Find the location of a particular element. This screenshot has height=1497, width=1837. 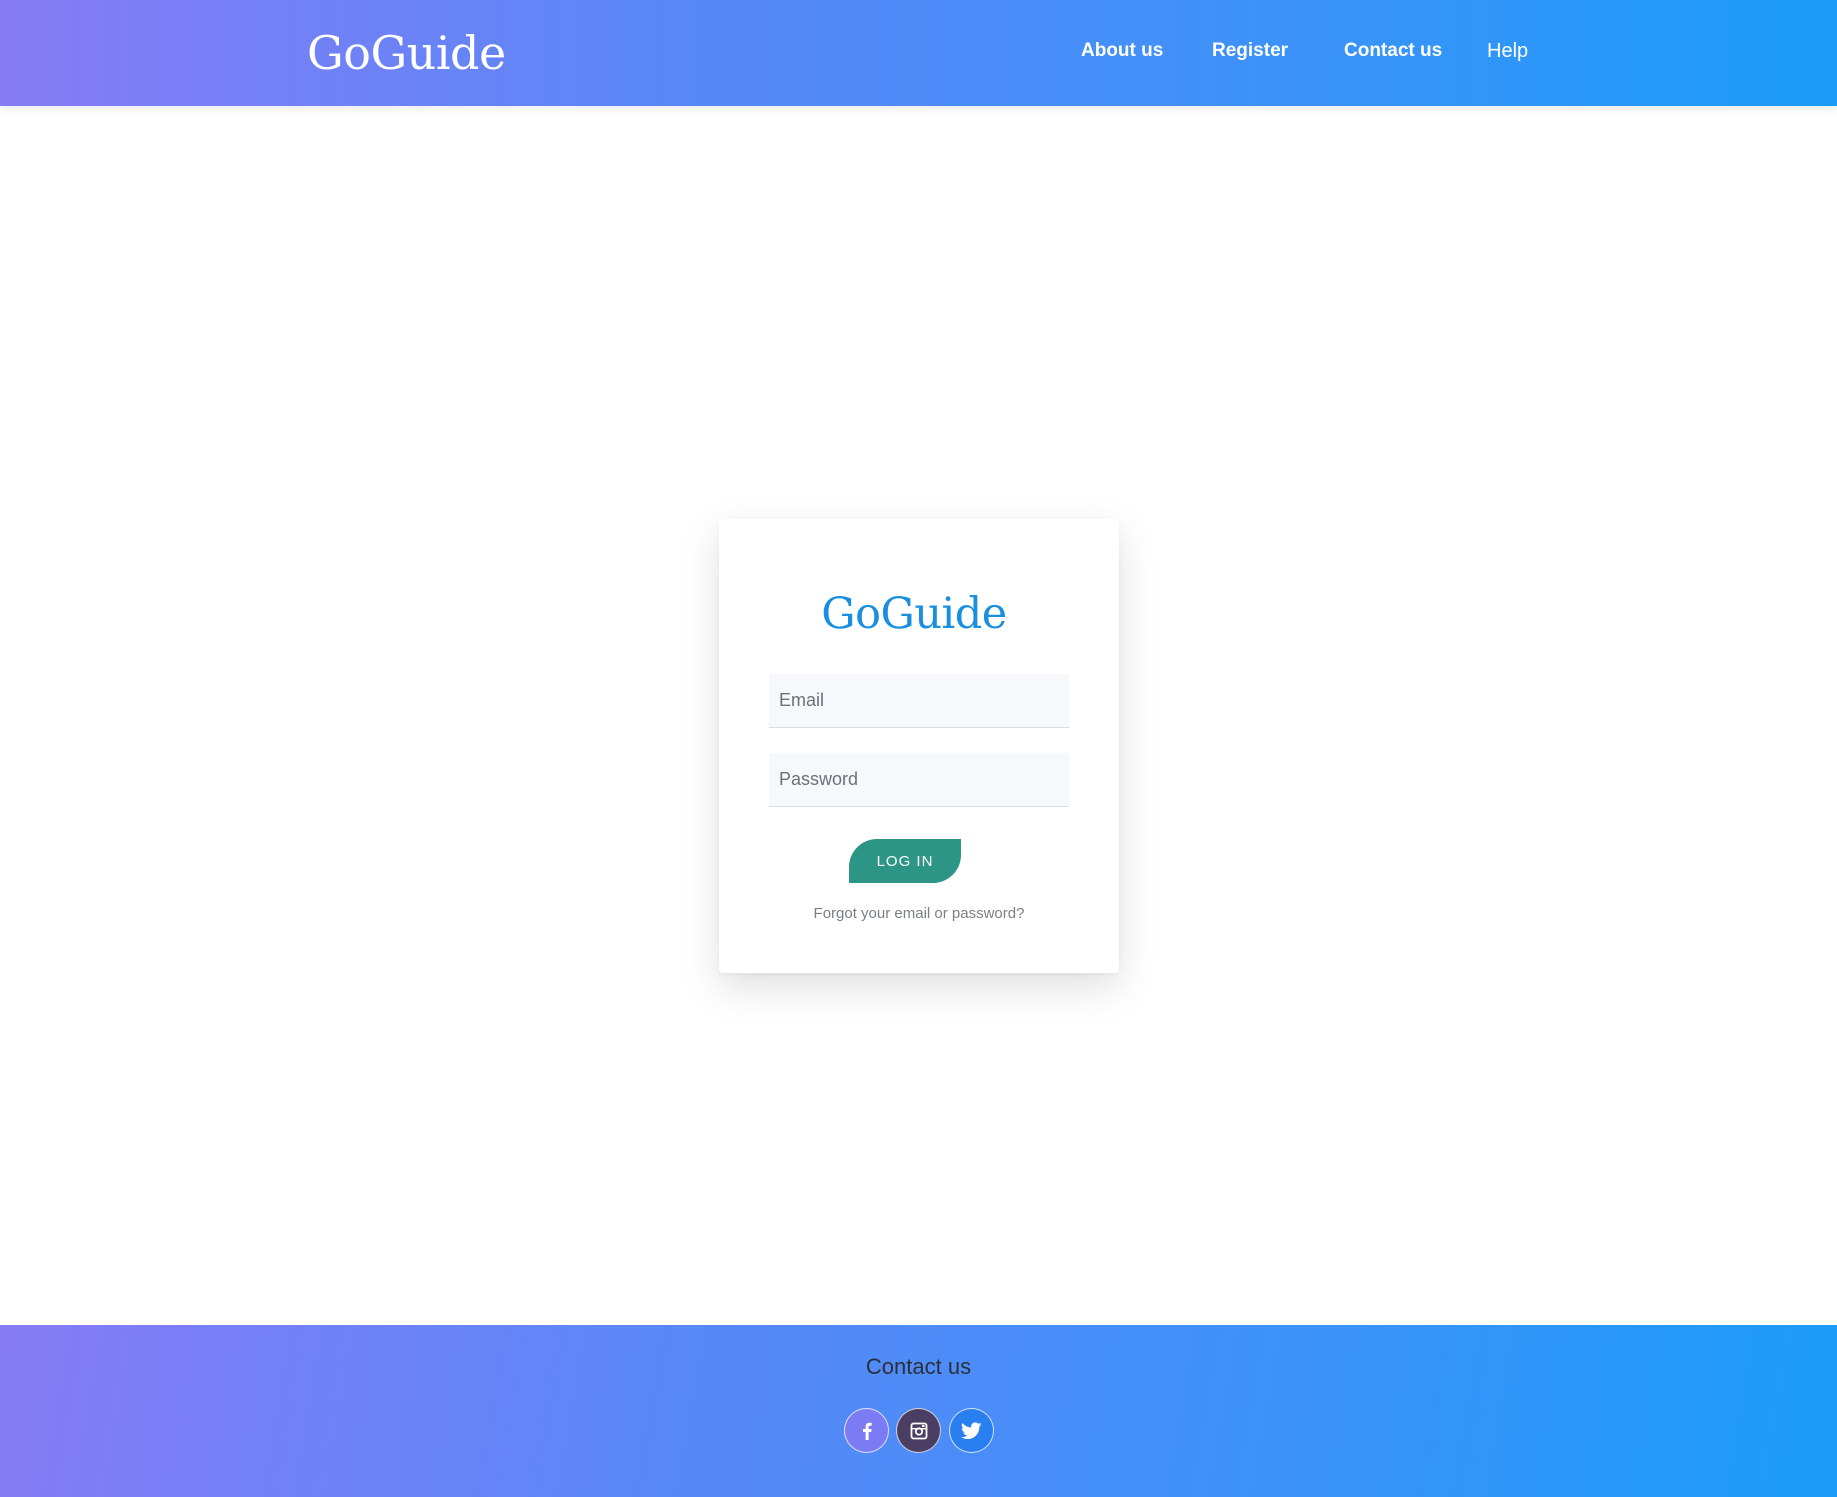

footer: Contact us is located at coordinates (918, 1411).